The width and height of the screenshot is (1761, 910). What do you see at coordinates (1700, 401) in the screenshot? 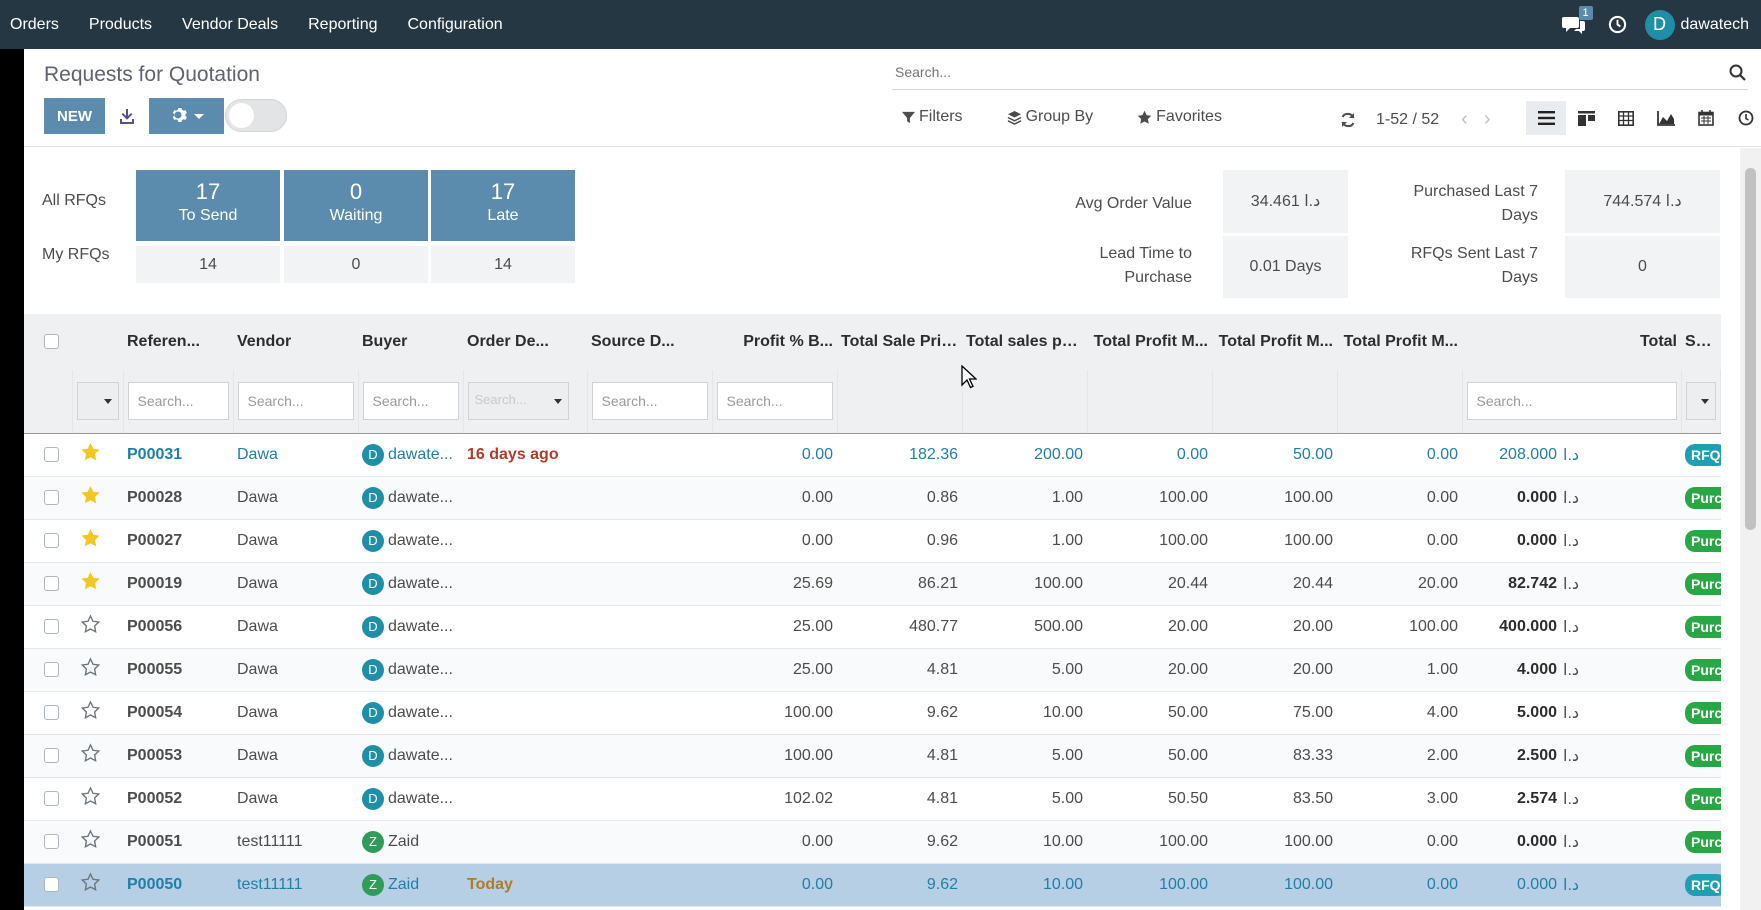
I see `column-filter-select` at bounding box center [1700, 401].